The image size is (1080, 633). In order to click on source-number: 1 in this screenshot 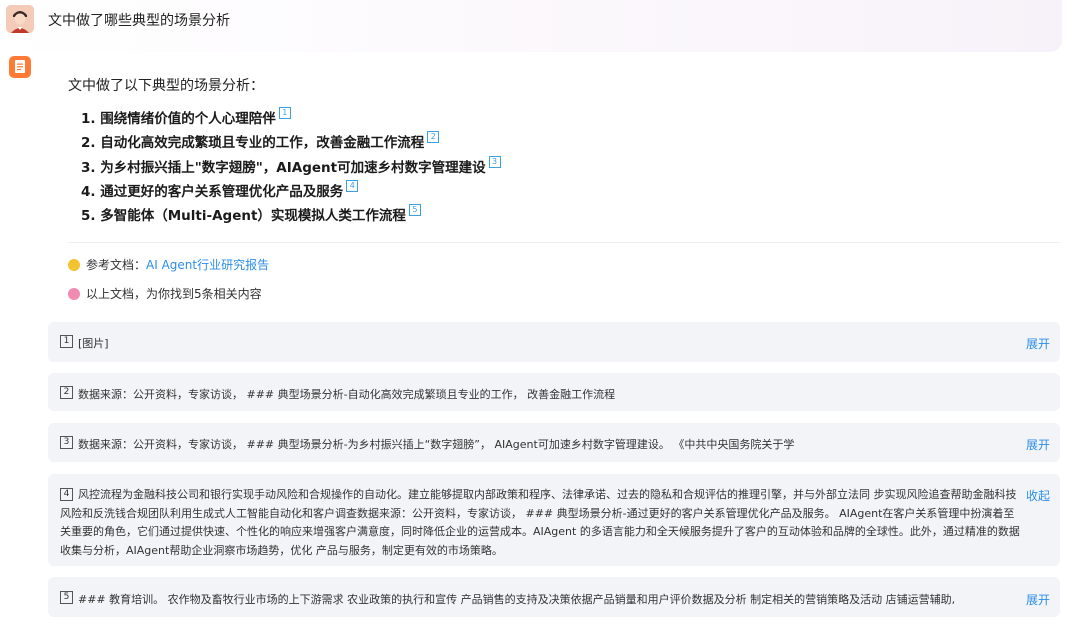, I will do `click(66, 341)`.